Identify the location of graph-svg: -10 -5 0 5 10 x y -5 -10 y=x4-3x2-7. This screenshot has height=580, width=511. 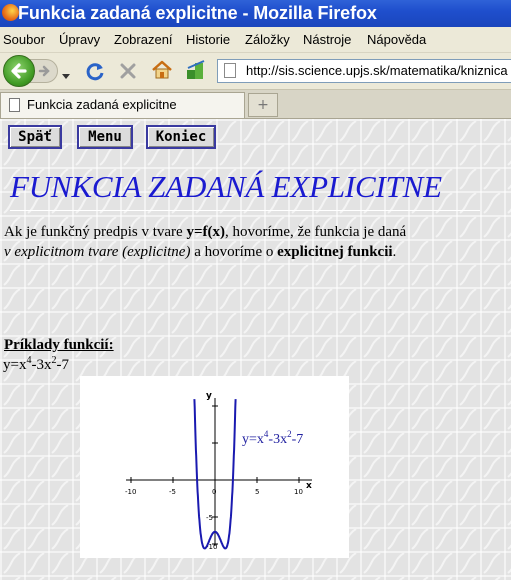
(218, 471).